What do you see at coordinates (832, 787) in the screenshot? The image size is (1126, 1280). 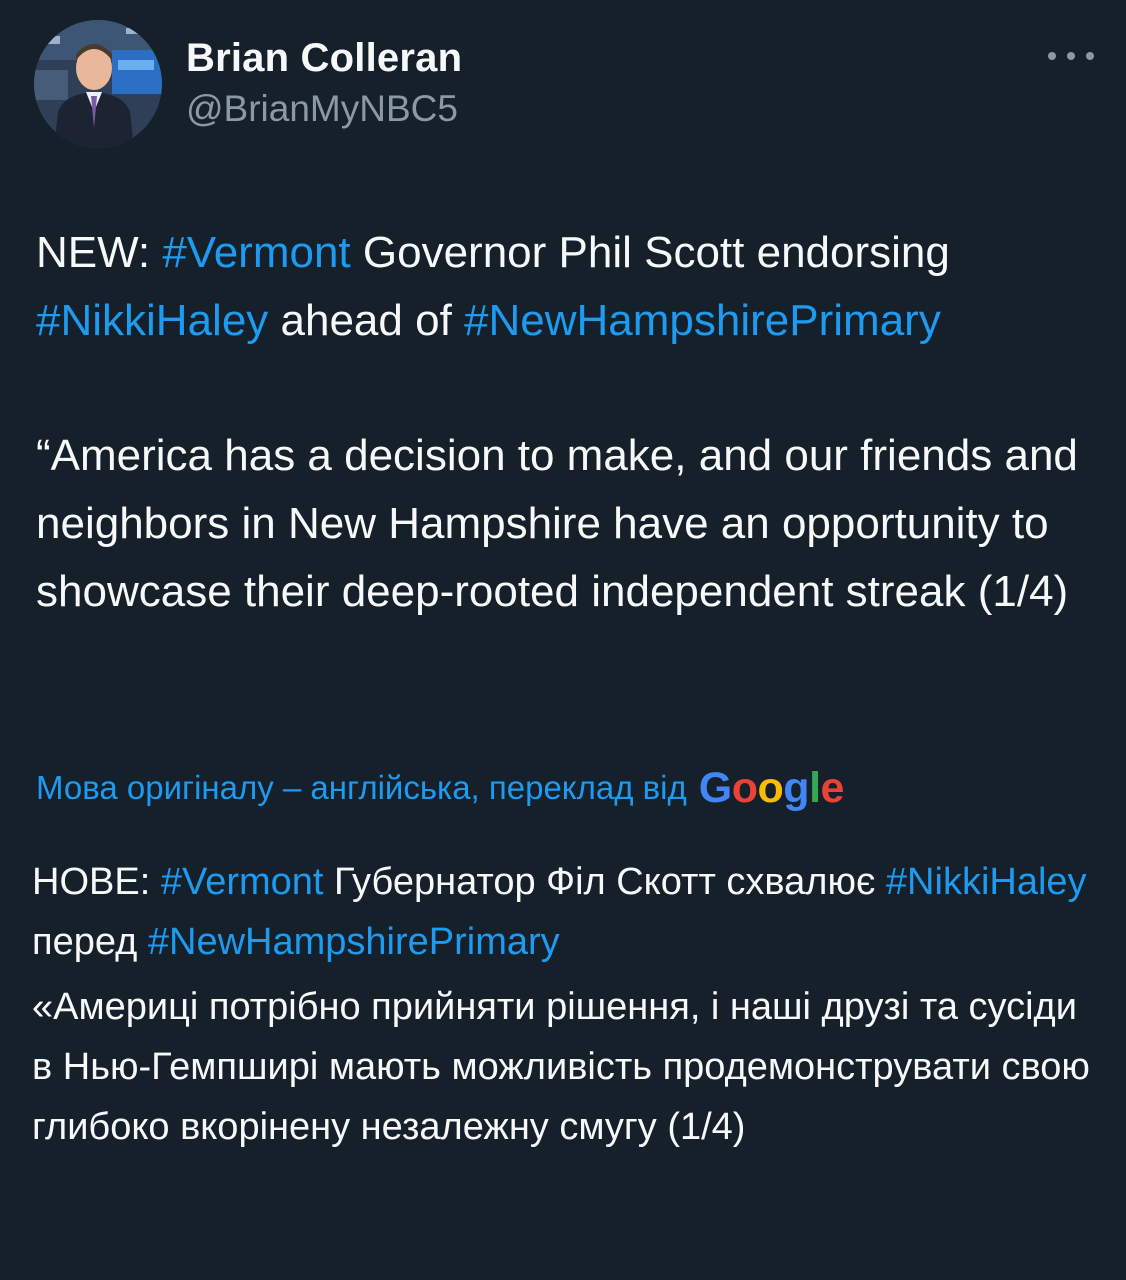 I see `google-logo-letter: e` at bounding box center [832, 787].